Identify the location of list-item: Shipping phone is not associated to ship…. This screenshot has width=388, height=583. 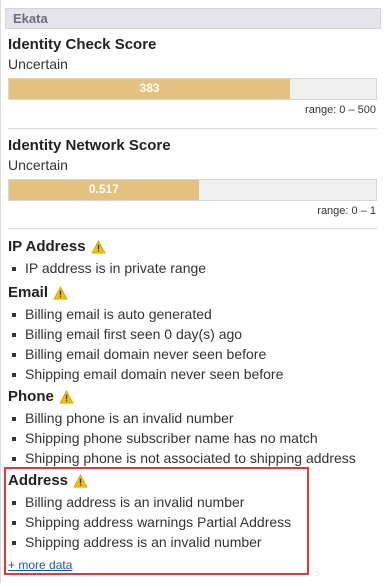
(193, 458).